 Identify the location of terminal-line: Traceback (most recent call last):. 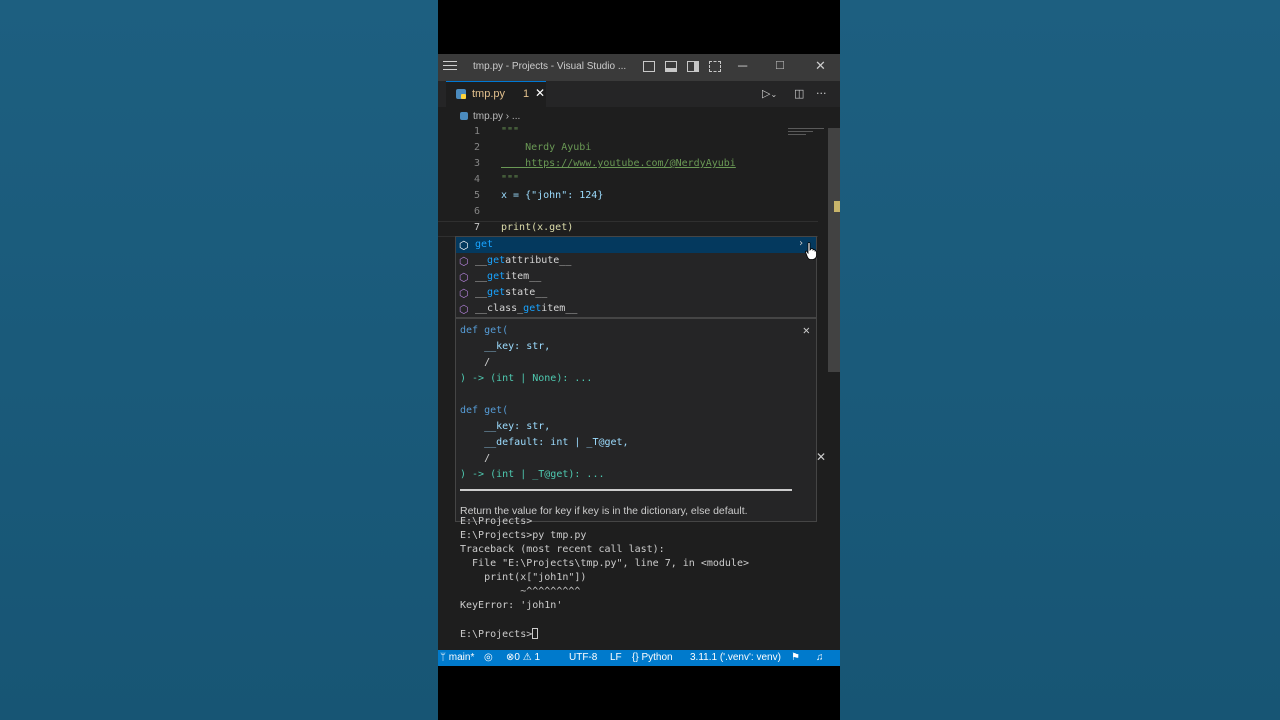
(562, 549).